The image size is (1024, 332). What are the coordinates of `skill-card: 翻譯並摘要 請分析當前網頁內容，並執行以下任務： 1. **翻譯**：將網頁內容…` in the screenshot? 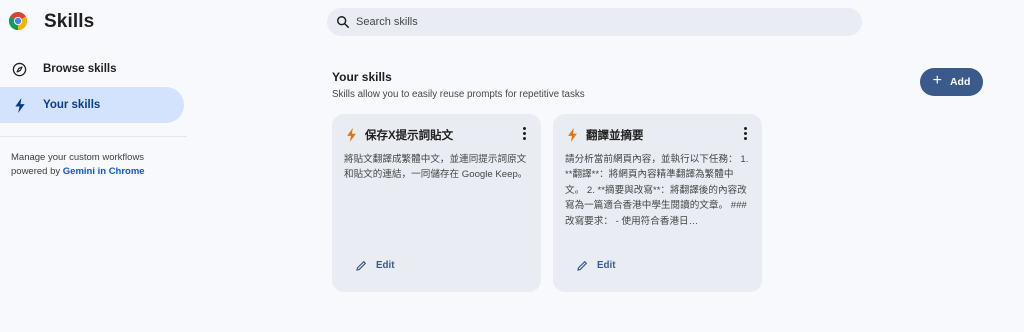 It's located at (657, 203).